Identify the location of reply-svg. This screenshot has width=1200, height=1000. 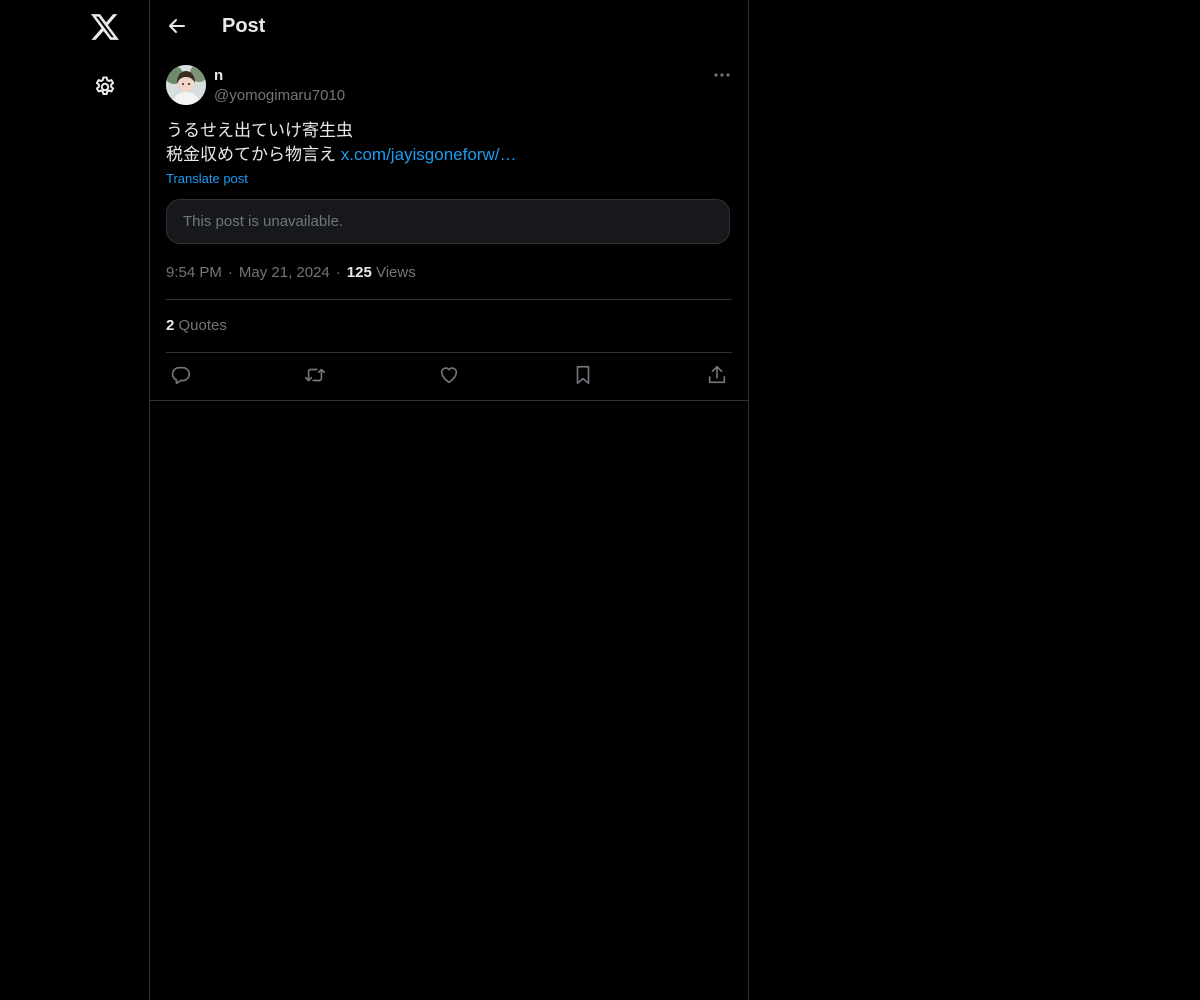
(181, 375).